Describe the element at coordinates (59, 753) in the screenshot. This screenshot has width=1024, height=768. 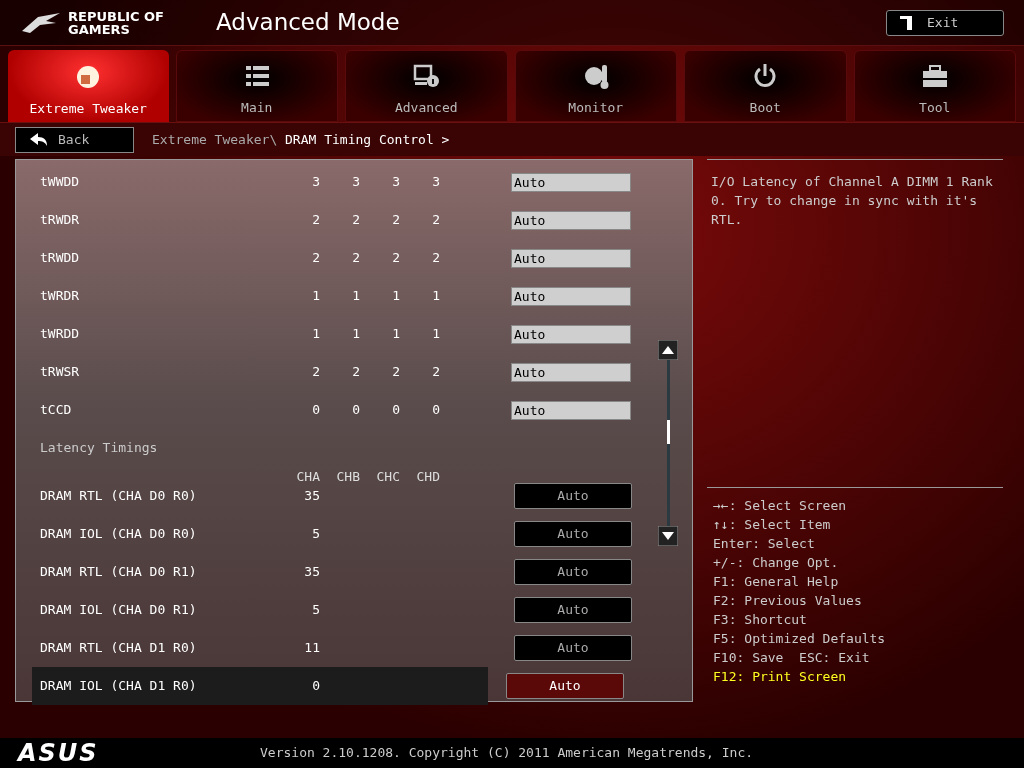
I see `asus-logo: ASUS` at that location.